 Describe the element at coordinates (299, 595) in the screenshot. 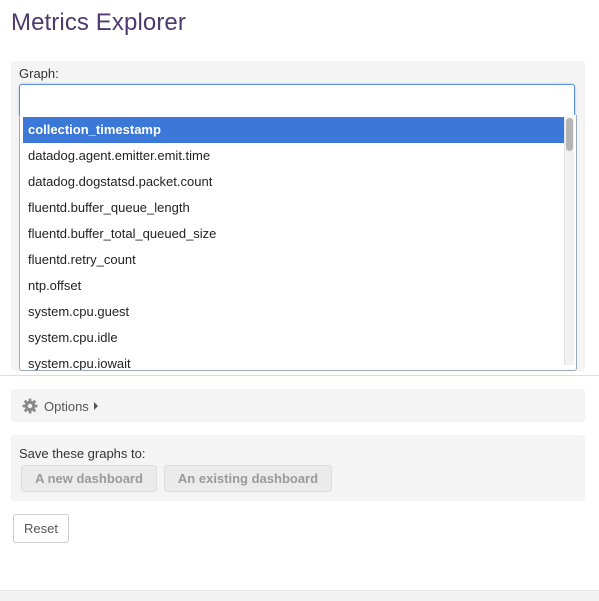

I see `bottom-edge` at that location.